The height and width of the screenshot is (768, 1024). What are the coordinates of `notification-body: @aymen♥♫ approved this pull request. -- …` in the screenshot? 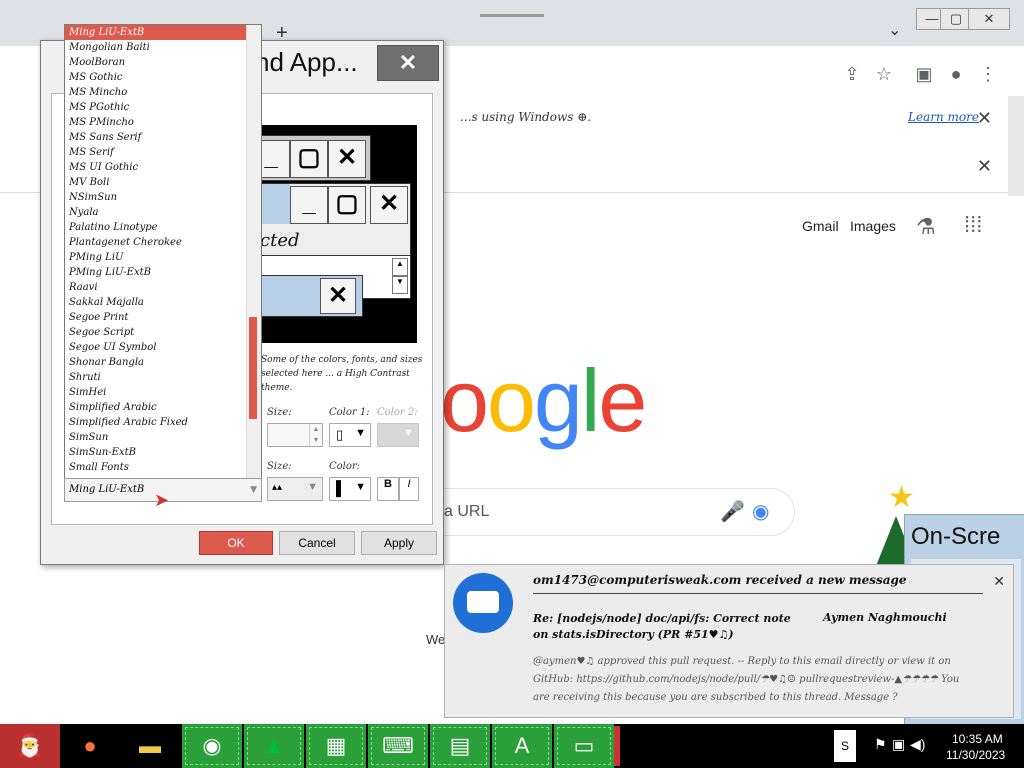 It's located at (746, 679).